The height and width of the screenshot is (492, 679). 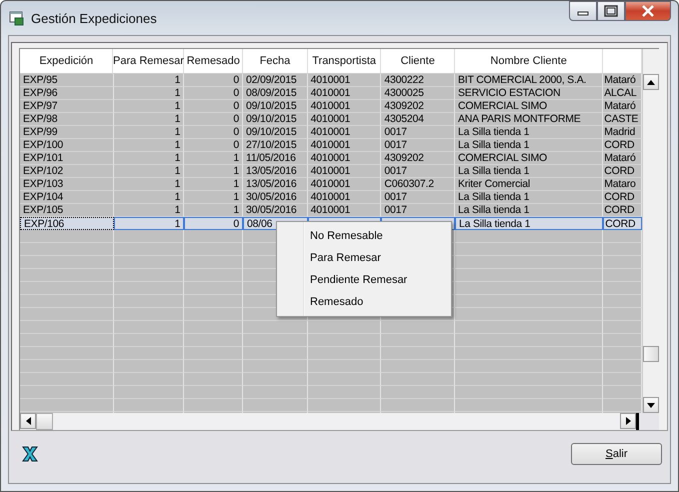 I want to click on client-name-cell: SERVICIO ESTACION, so click(x=529, y=93).